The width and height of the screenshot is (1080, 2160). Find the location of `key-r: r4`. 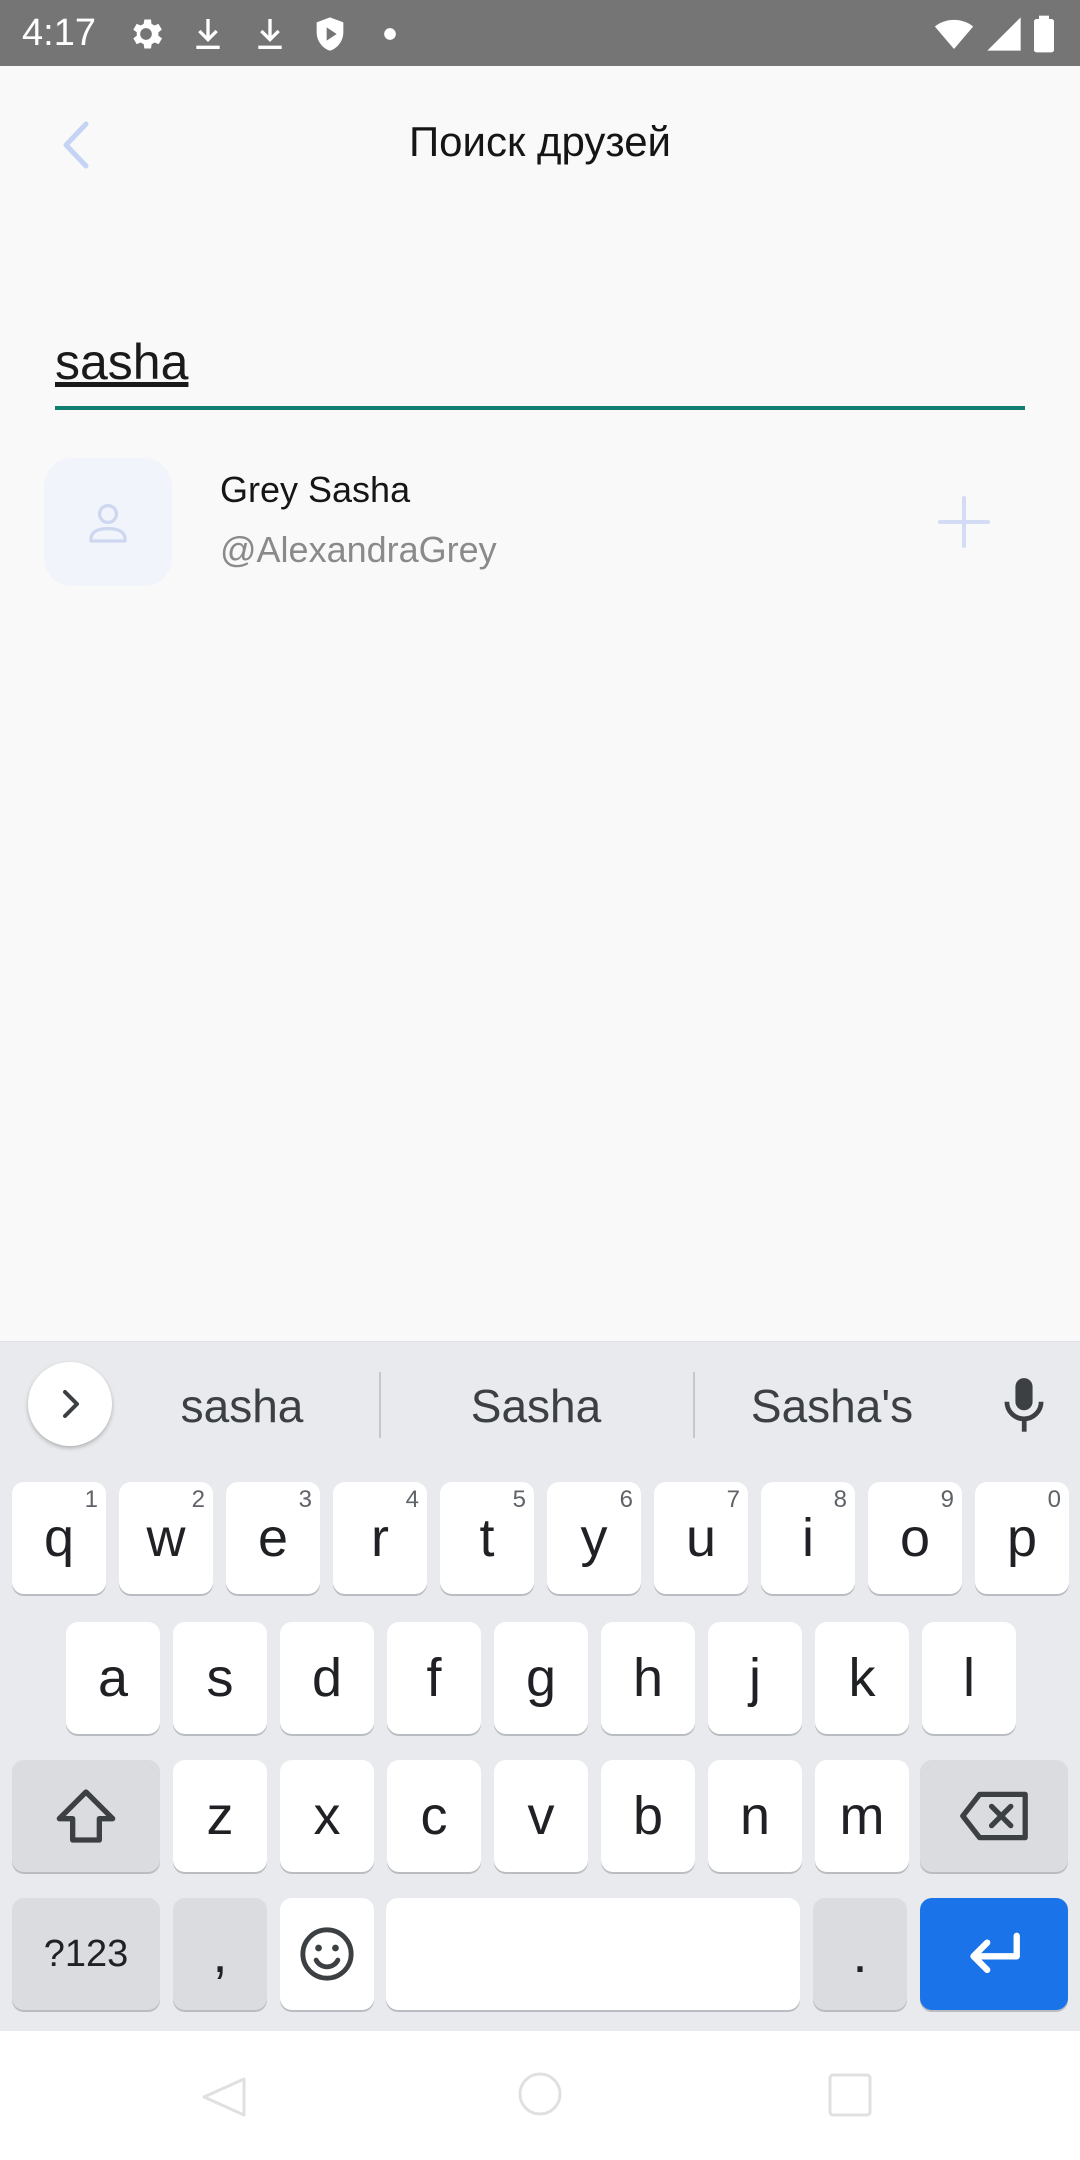

key-r: r4 is located at coordinates (380, 1538).